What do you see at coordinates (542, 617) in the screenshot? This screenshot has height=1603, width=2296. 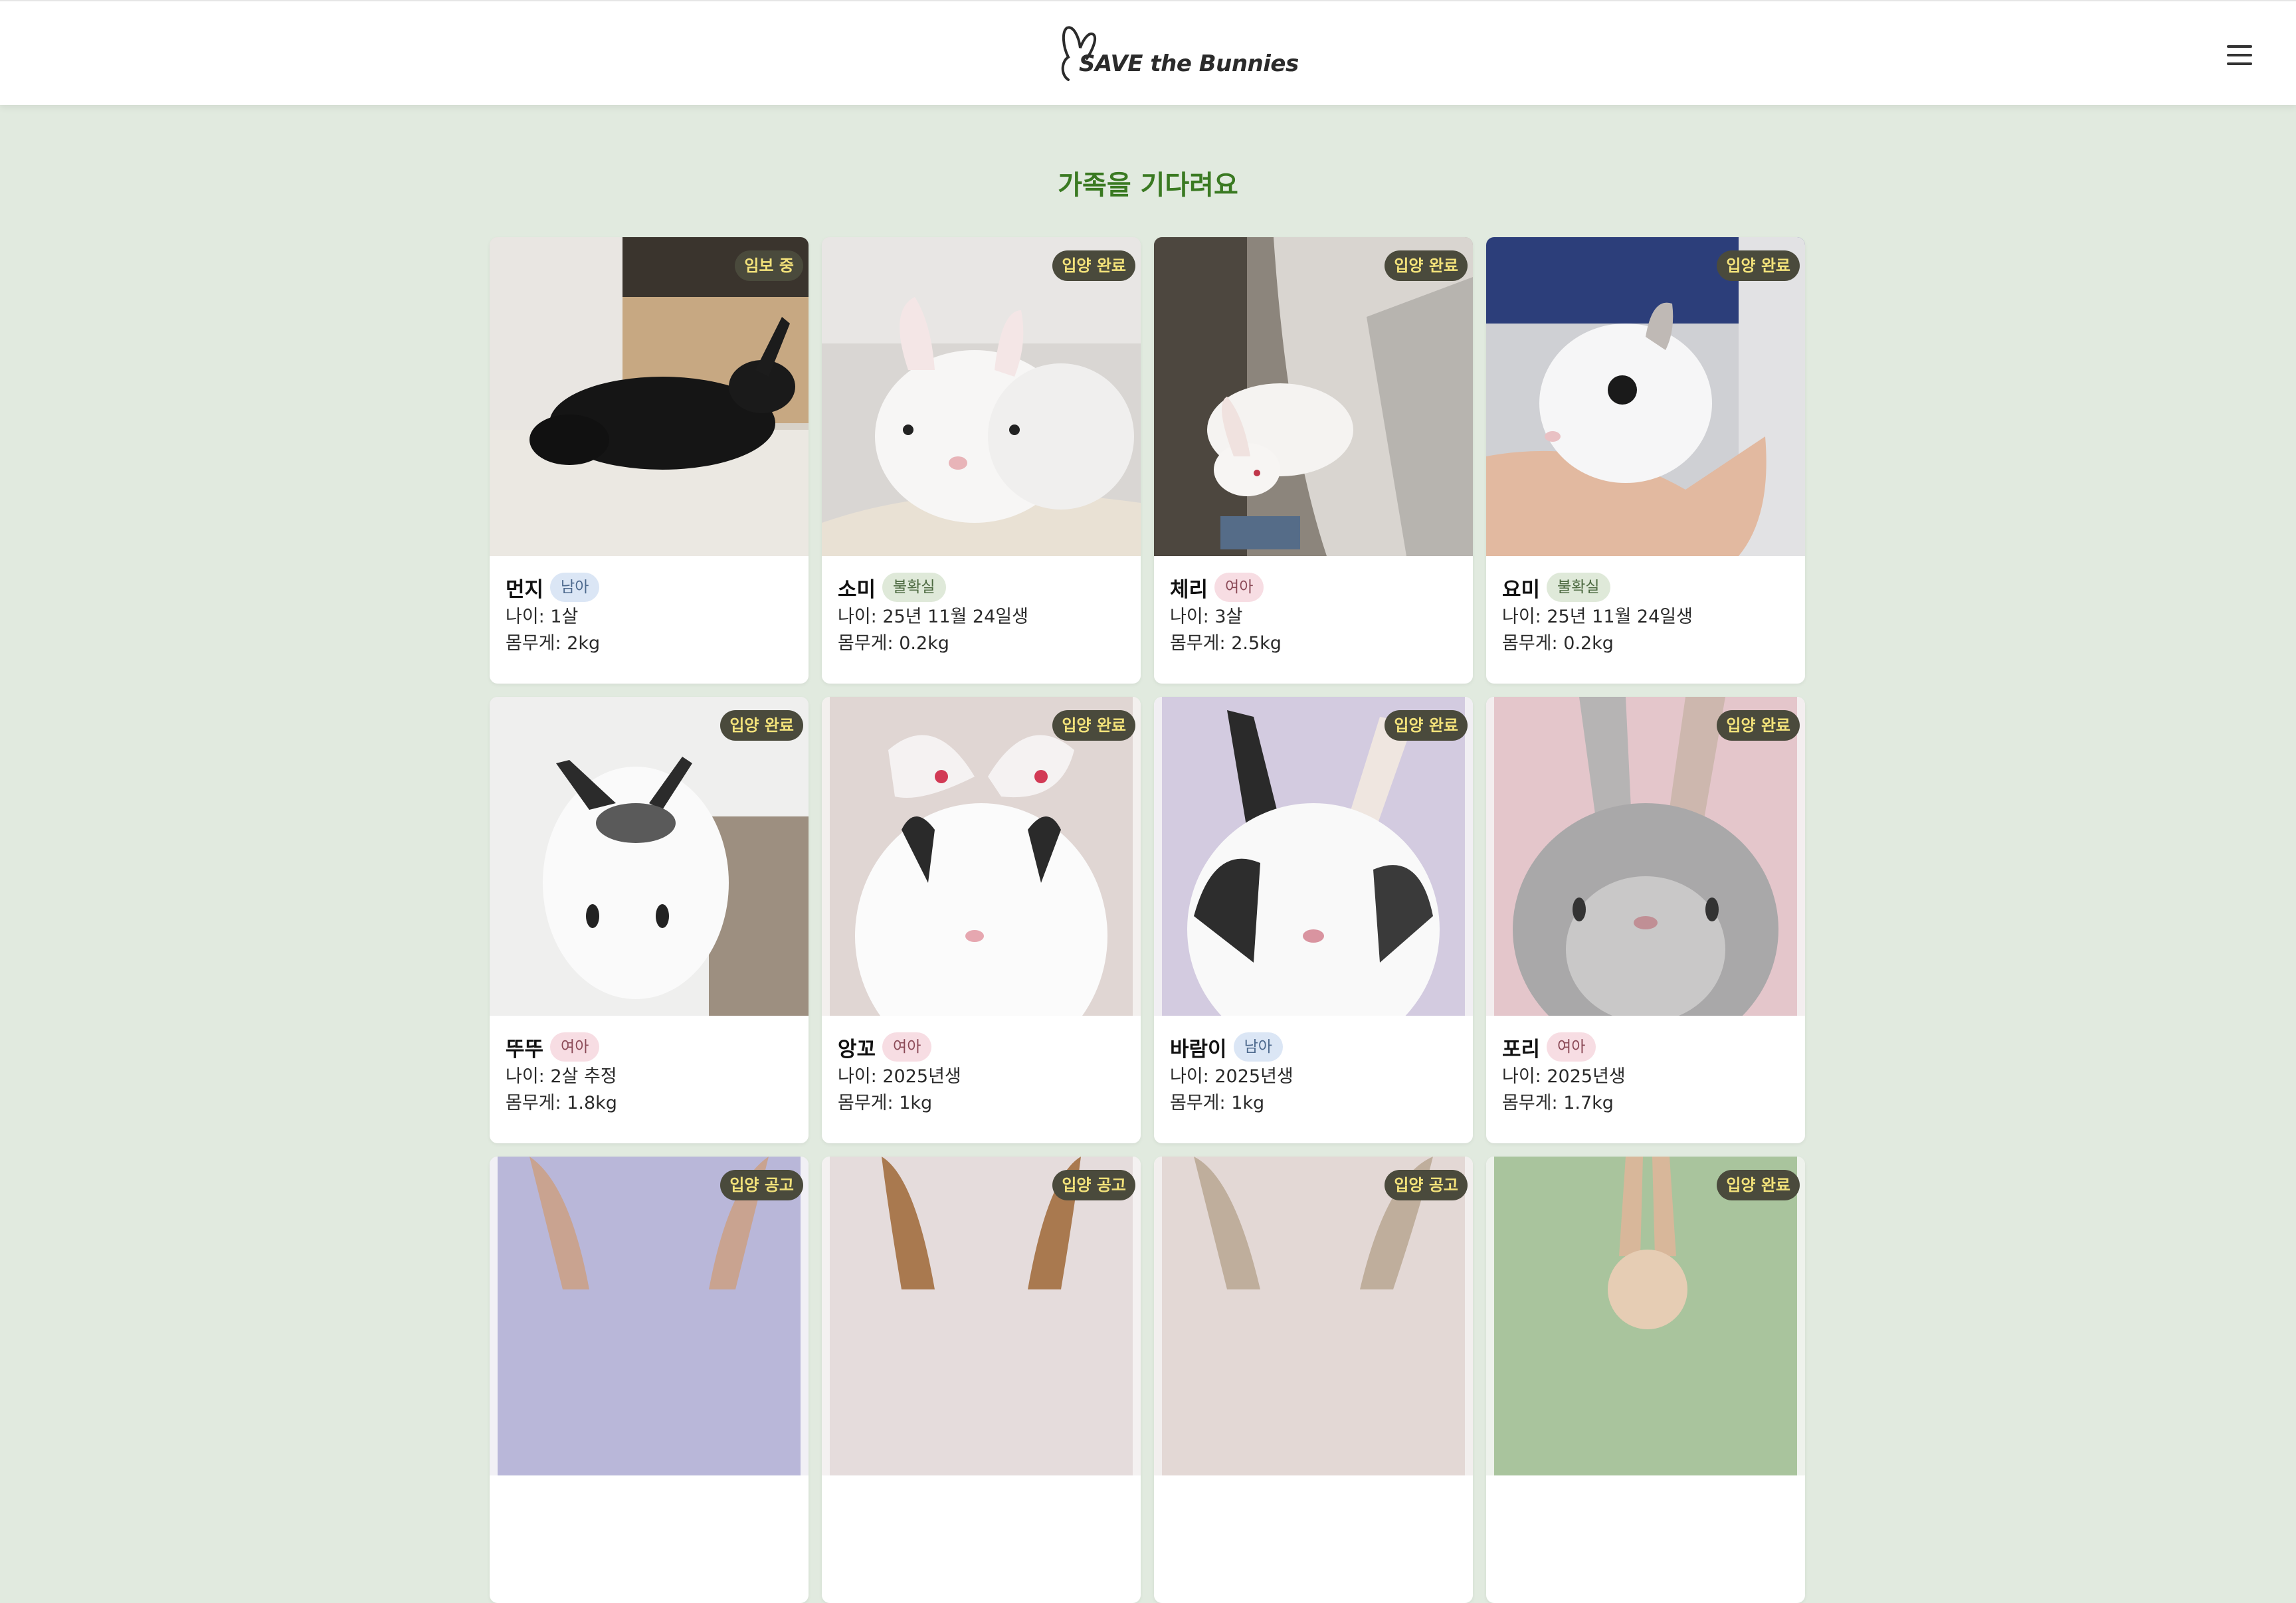 I see `bunny-age: 나이: 1살` at bounding box center [542, 617].